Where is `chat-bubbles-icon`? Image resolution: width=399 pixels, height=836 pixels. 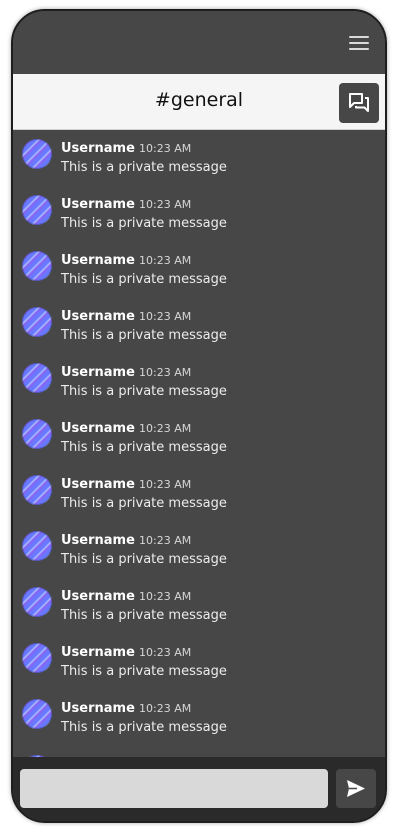 chat-bubbles-icon is located at coordinates (359, 102).